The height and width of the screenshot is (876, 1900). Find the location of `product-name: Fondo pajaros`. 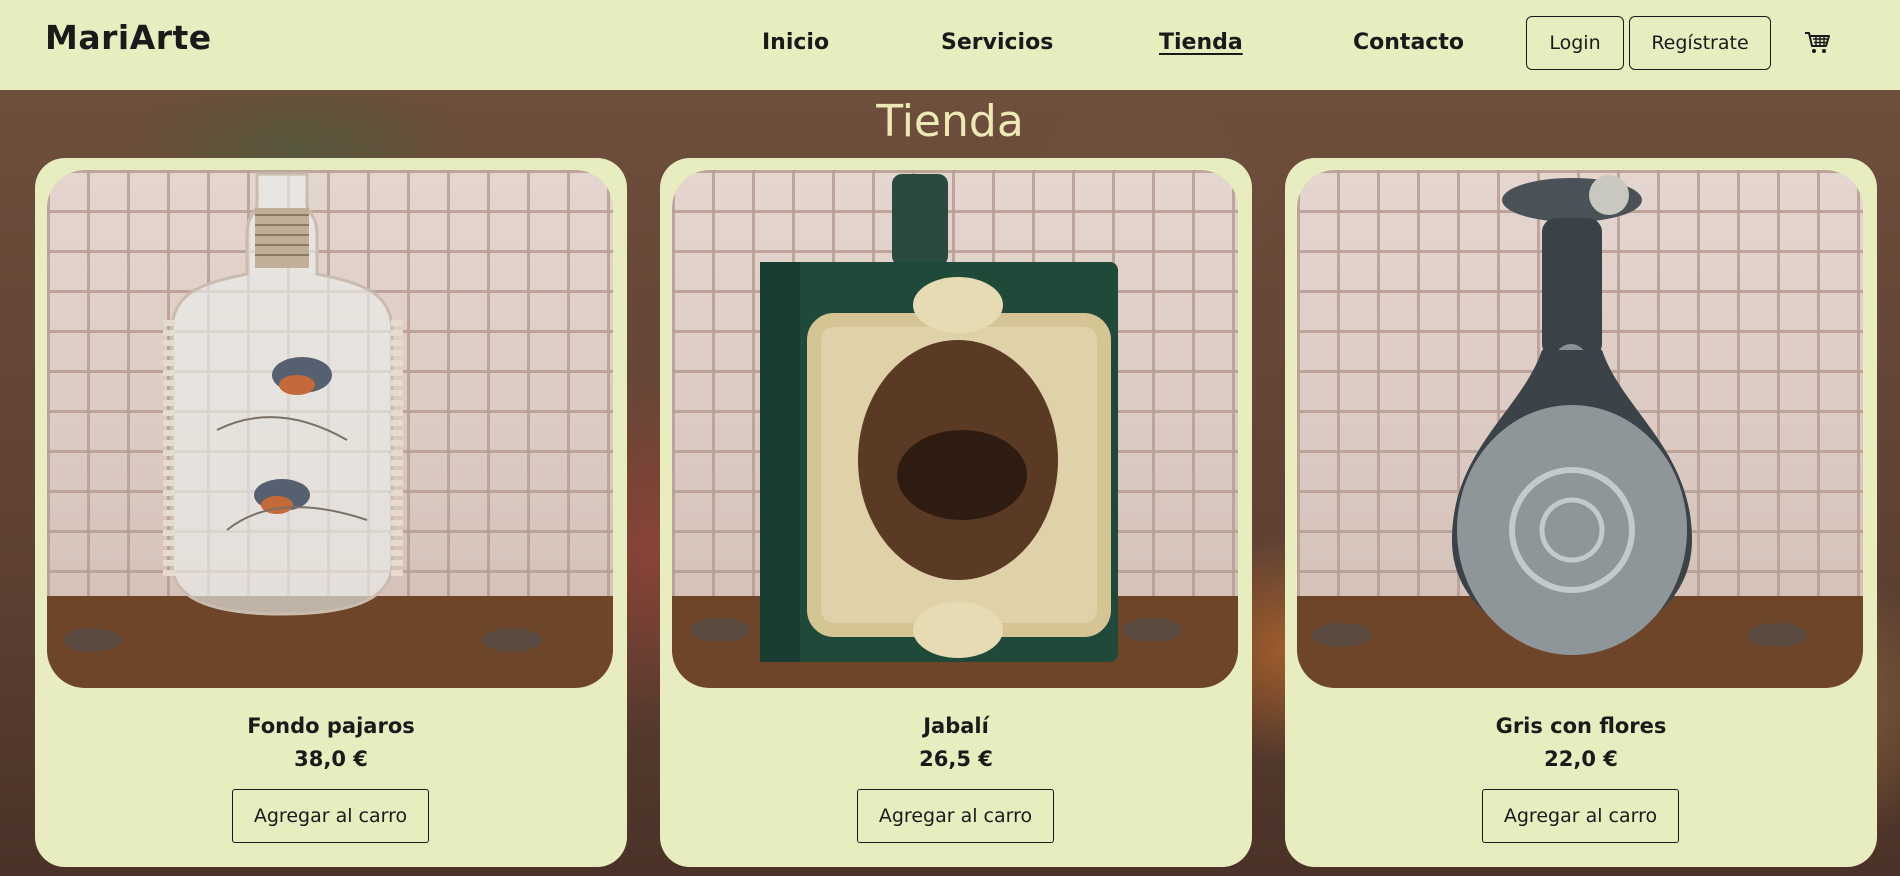

product-name: Fondo pajaros is located at coordinates (331, 726).